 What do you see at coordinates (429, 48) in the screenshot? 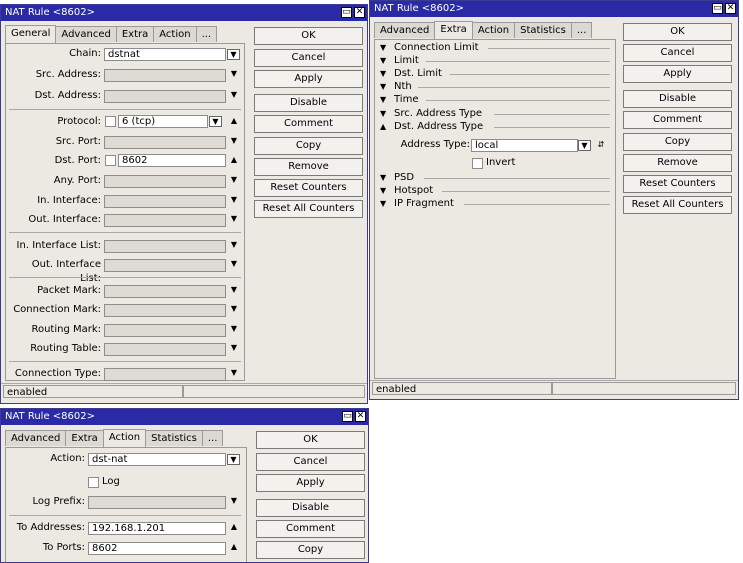
I see `section-connection-limit: ▼ Connection Limit` at bounding box center [429, 48].